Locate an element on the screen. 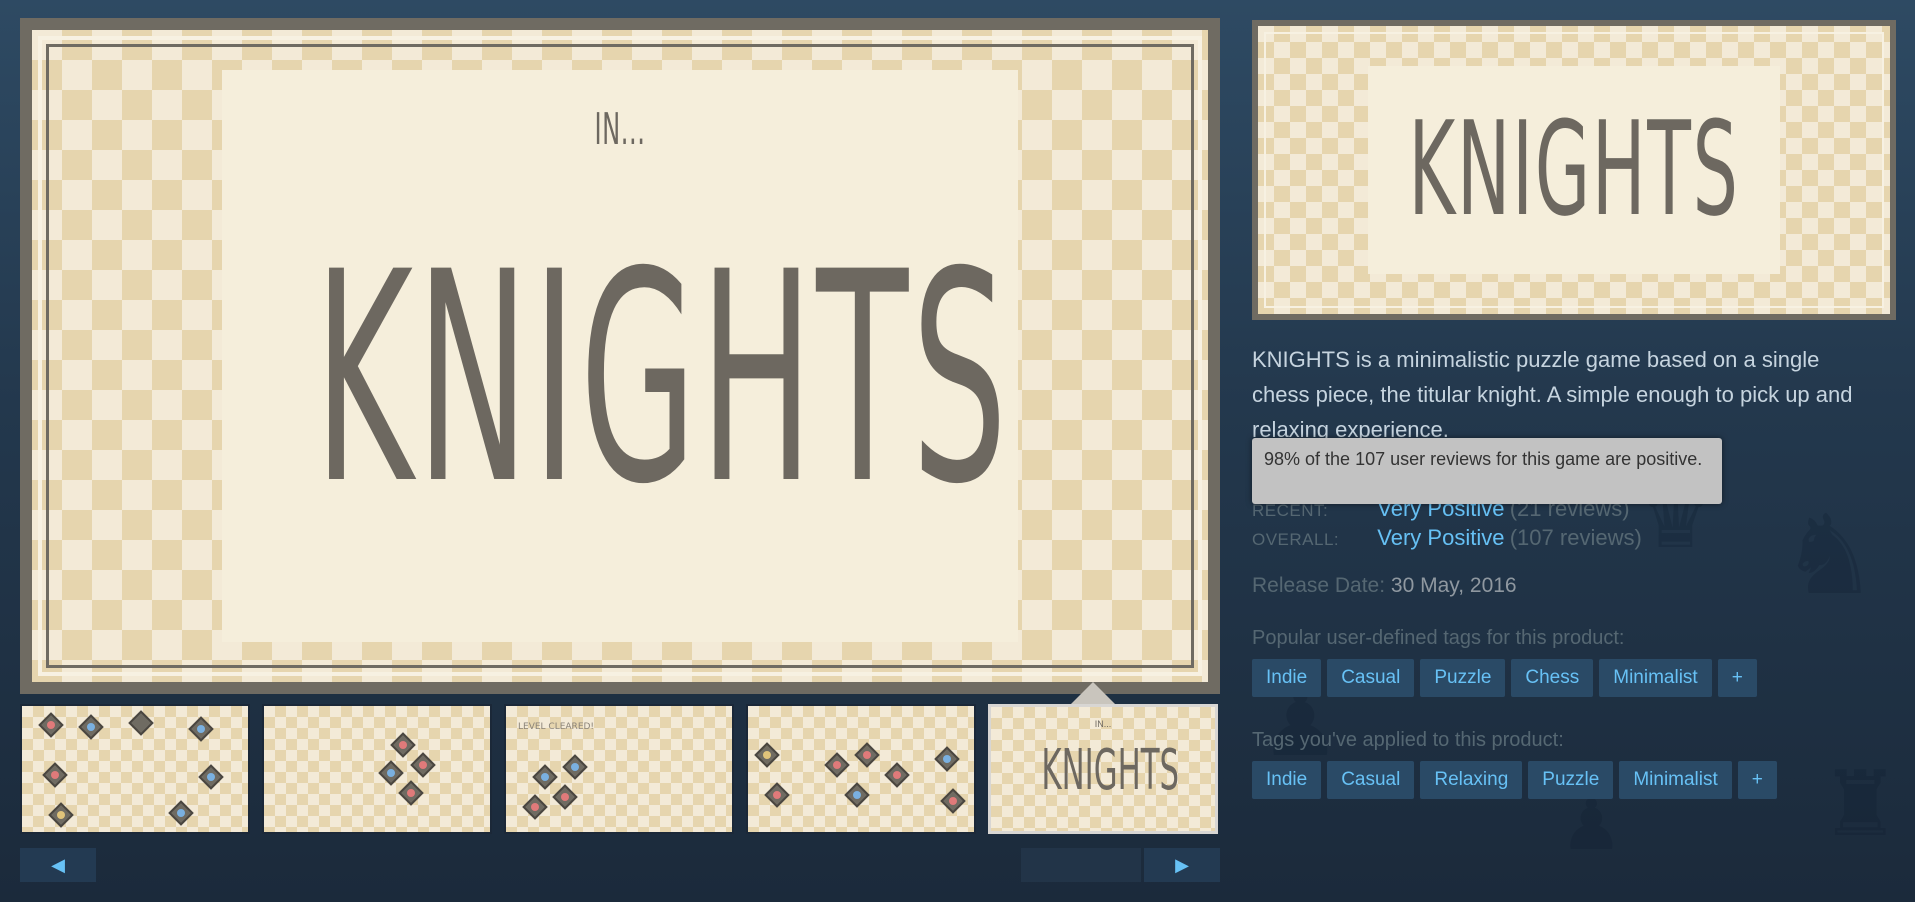 Image resolution: width=1915 pixels, height=902 pixels. popular-tags: Indie Casual Puzzle Chess Minimalist + is located at coordinates (1504, 678).